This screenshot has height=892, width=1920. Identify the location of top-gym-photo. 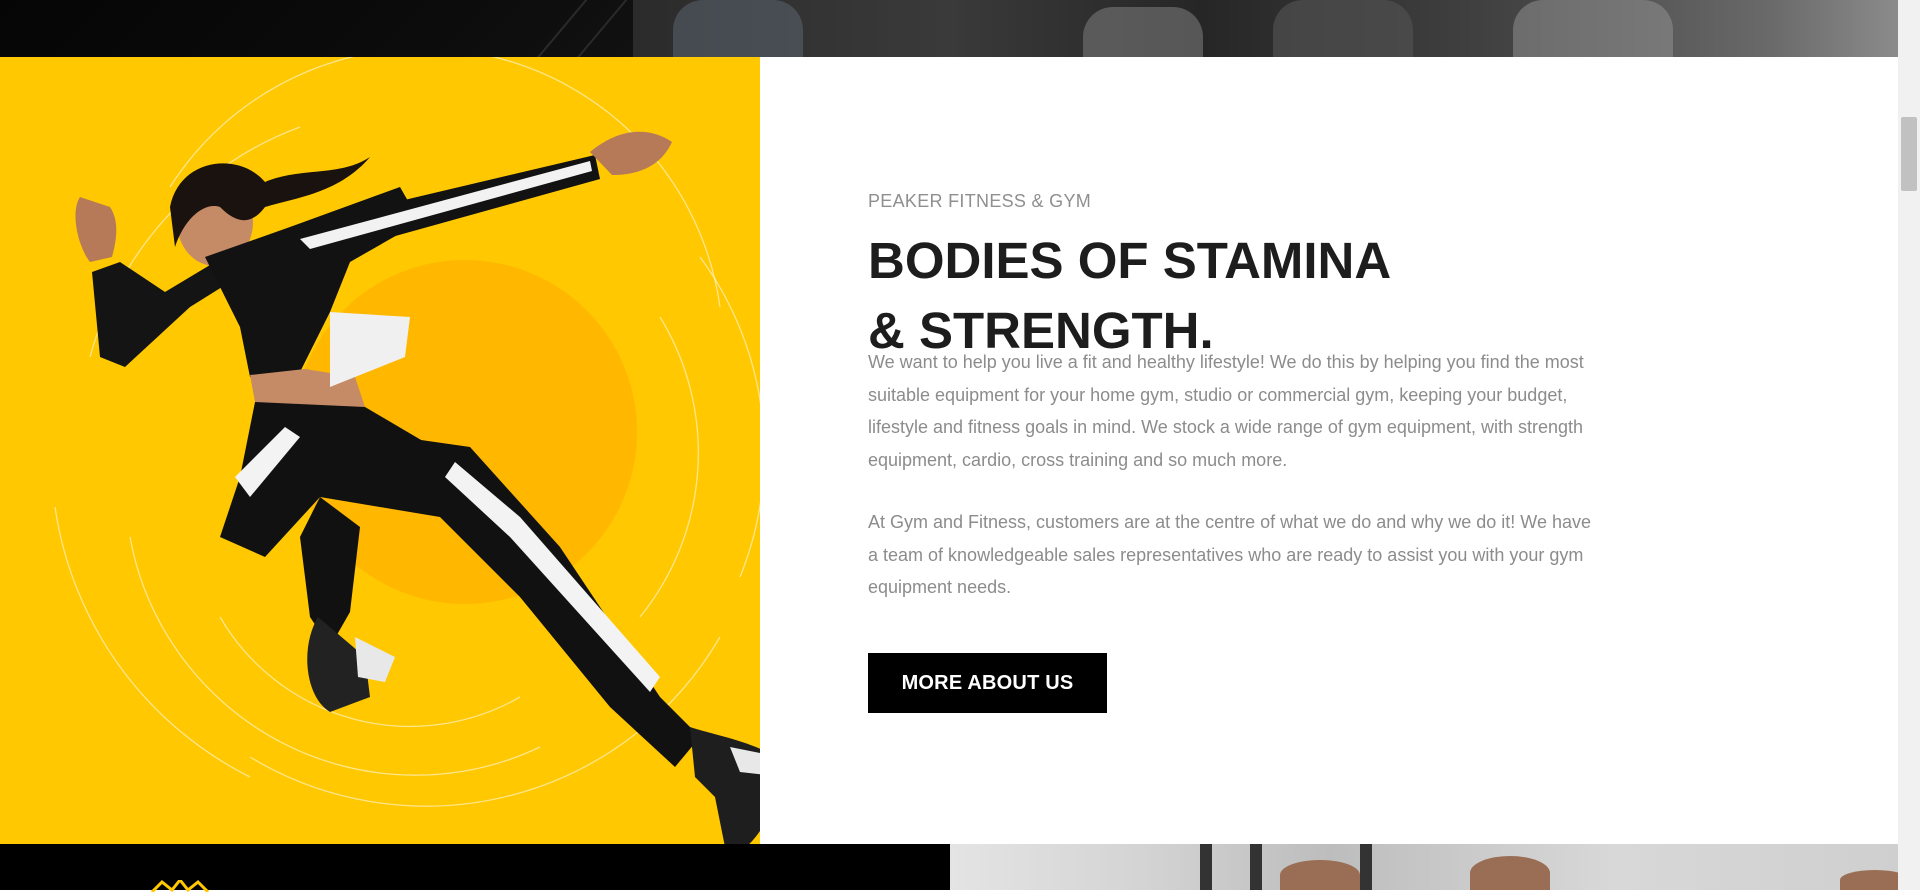
(1265, 28).